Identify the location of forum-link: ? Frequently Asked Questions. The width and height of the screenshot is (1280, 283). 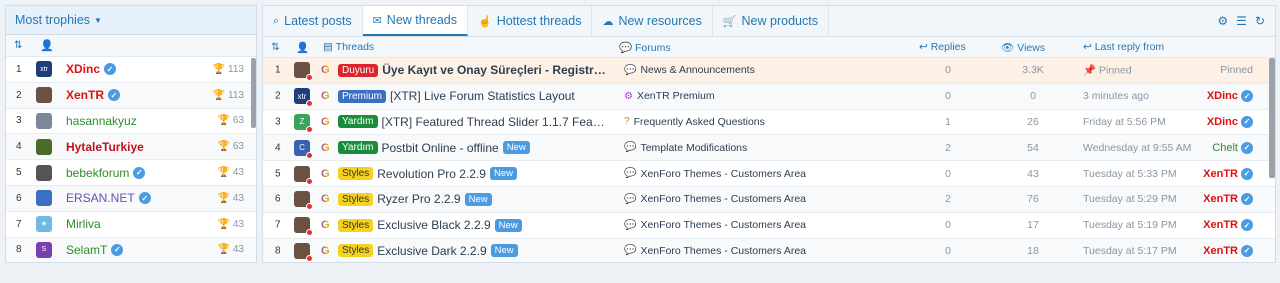
(694, 122).